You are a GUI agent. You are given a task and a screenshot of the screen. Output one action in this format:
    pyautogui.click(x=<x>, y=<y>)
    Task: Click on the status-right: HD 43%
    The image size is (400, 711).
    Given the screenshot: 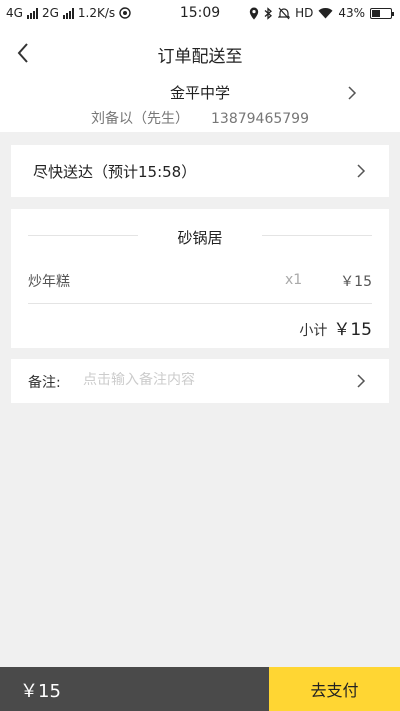 What is the action you would take?
    pyautogui.click(x=321, y=13)
    